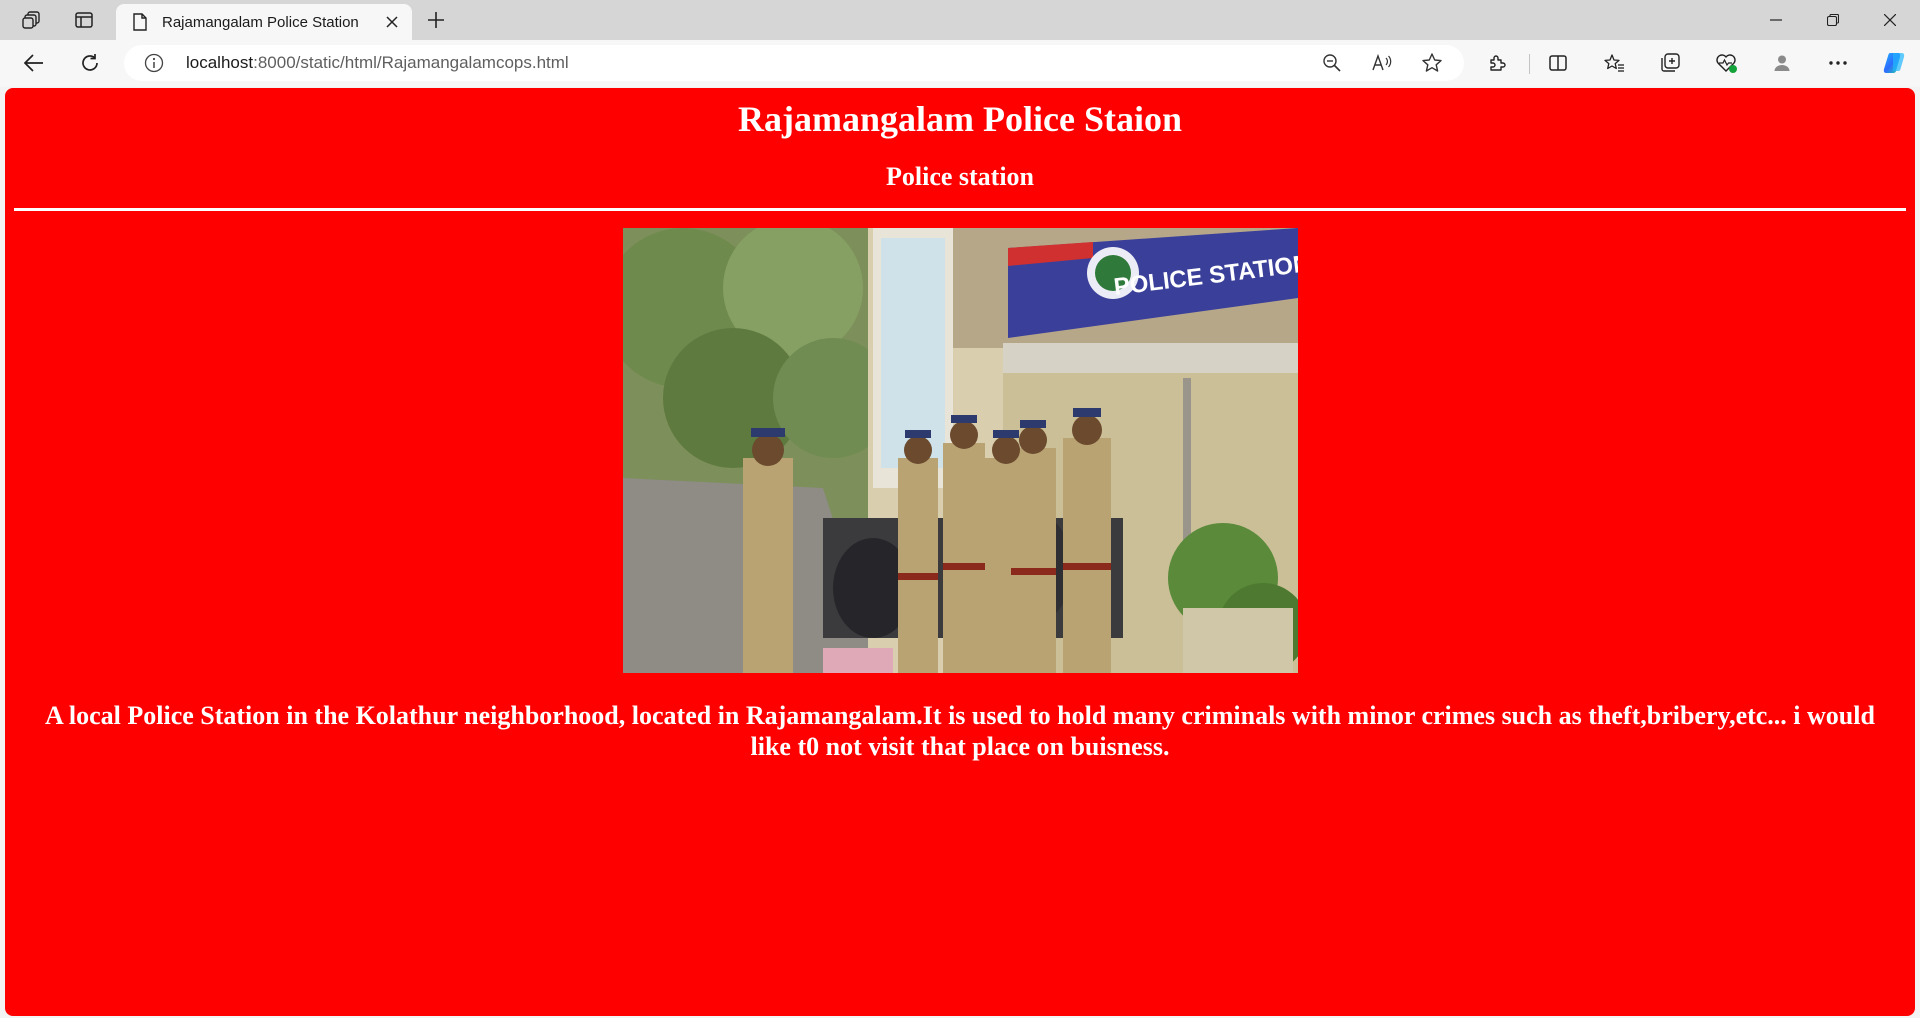 Image resolution: width=1920 pixels, height=1018 pixels. What do you see at coordinates (1890, 20) in the screenshot?
I see `close-window-icon` at bounding box center [1890, 20].